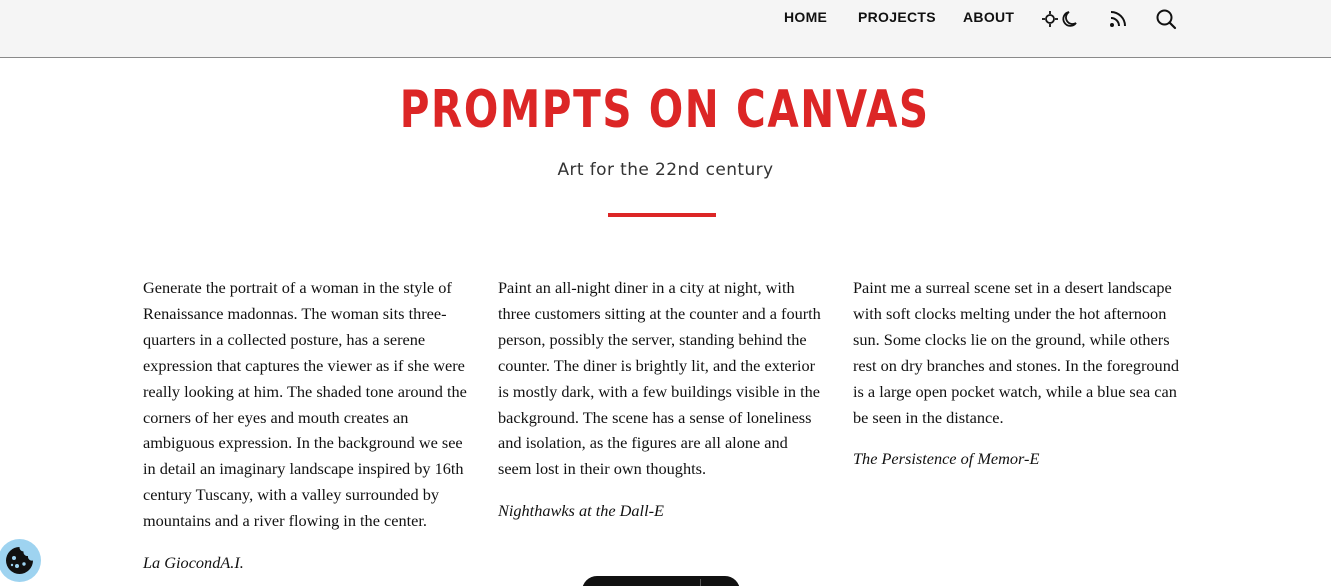  I want to click on main-nav: HOME PROJECTS ABOUT, so click(665, 18).